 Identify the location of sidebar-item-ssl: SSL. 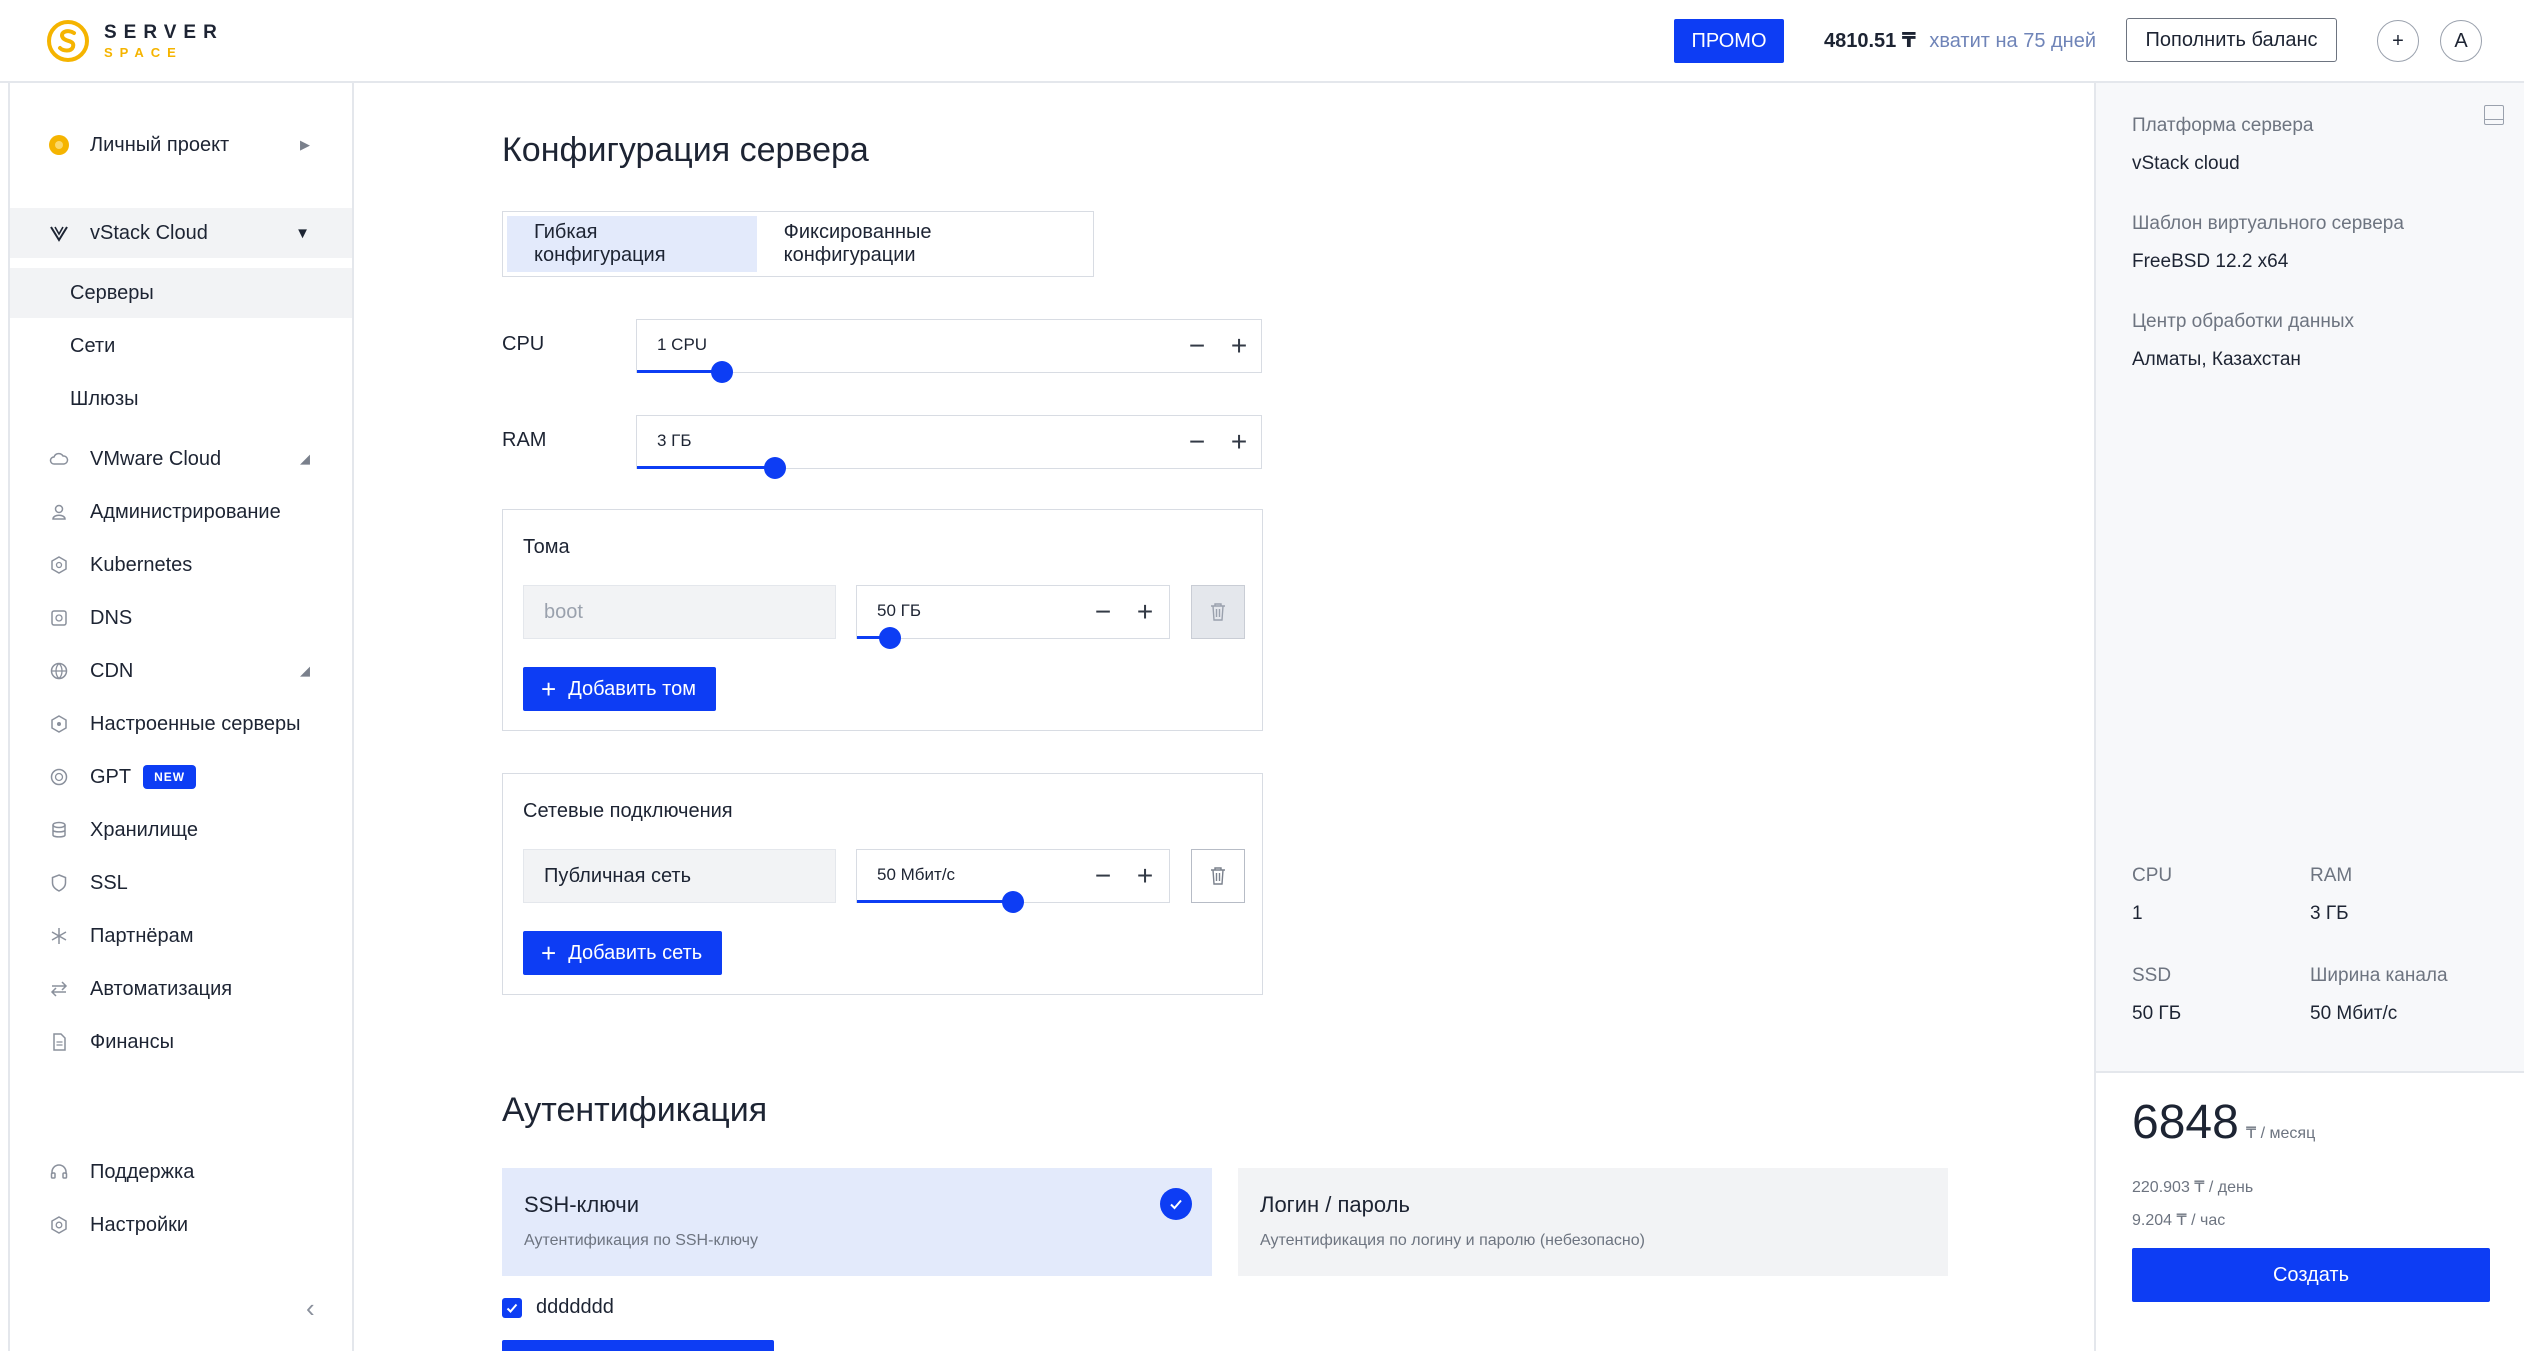
(181, 883).